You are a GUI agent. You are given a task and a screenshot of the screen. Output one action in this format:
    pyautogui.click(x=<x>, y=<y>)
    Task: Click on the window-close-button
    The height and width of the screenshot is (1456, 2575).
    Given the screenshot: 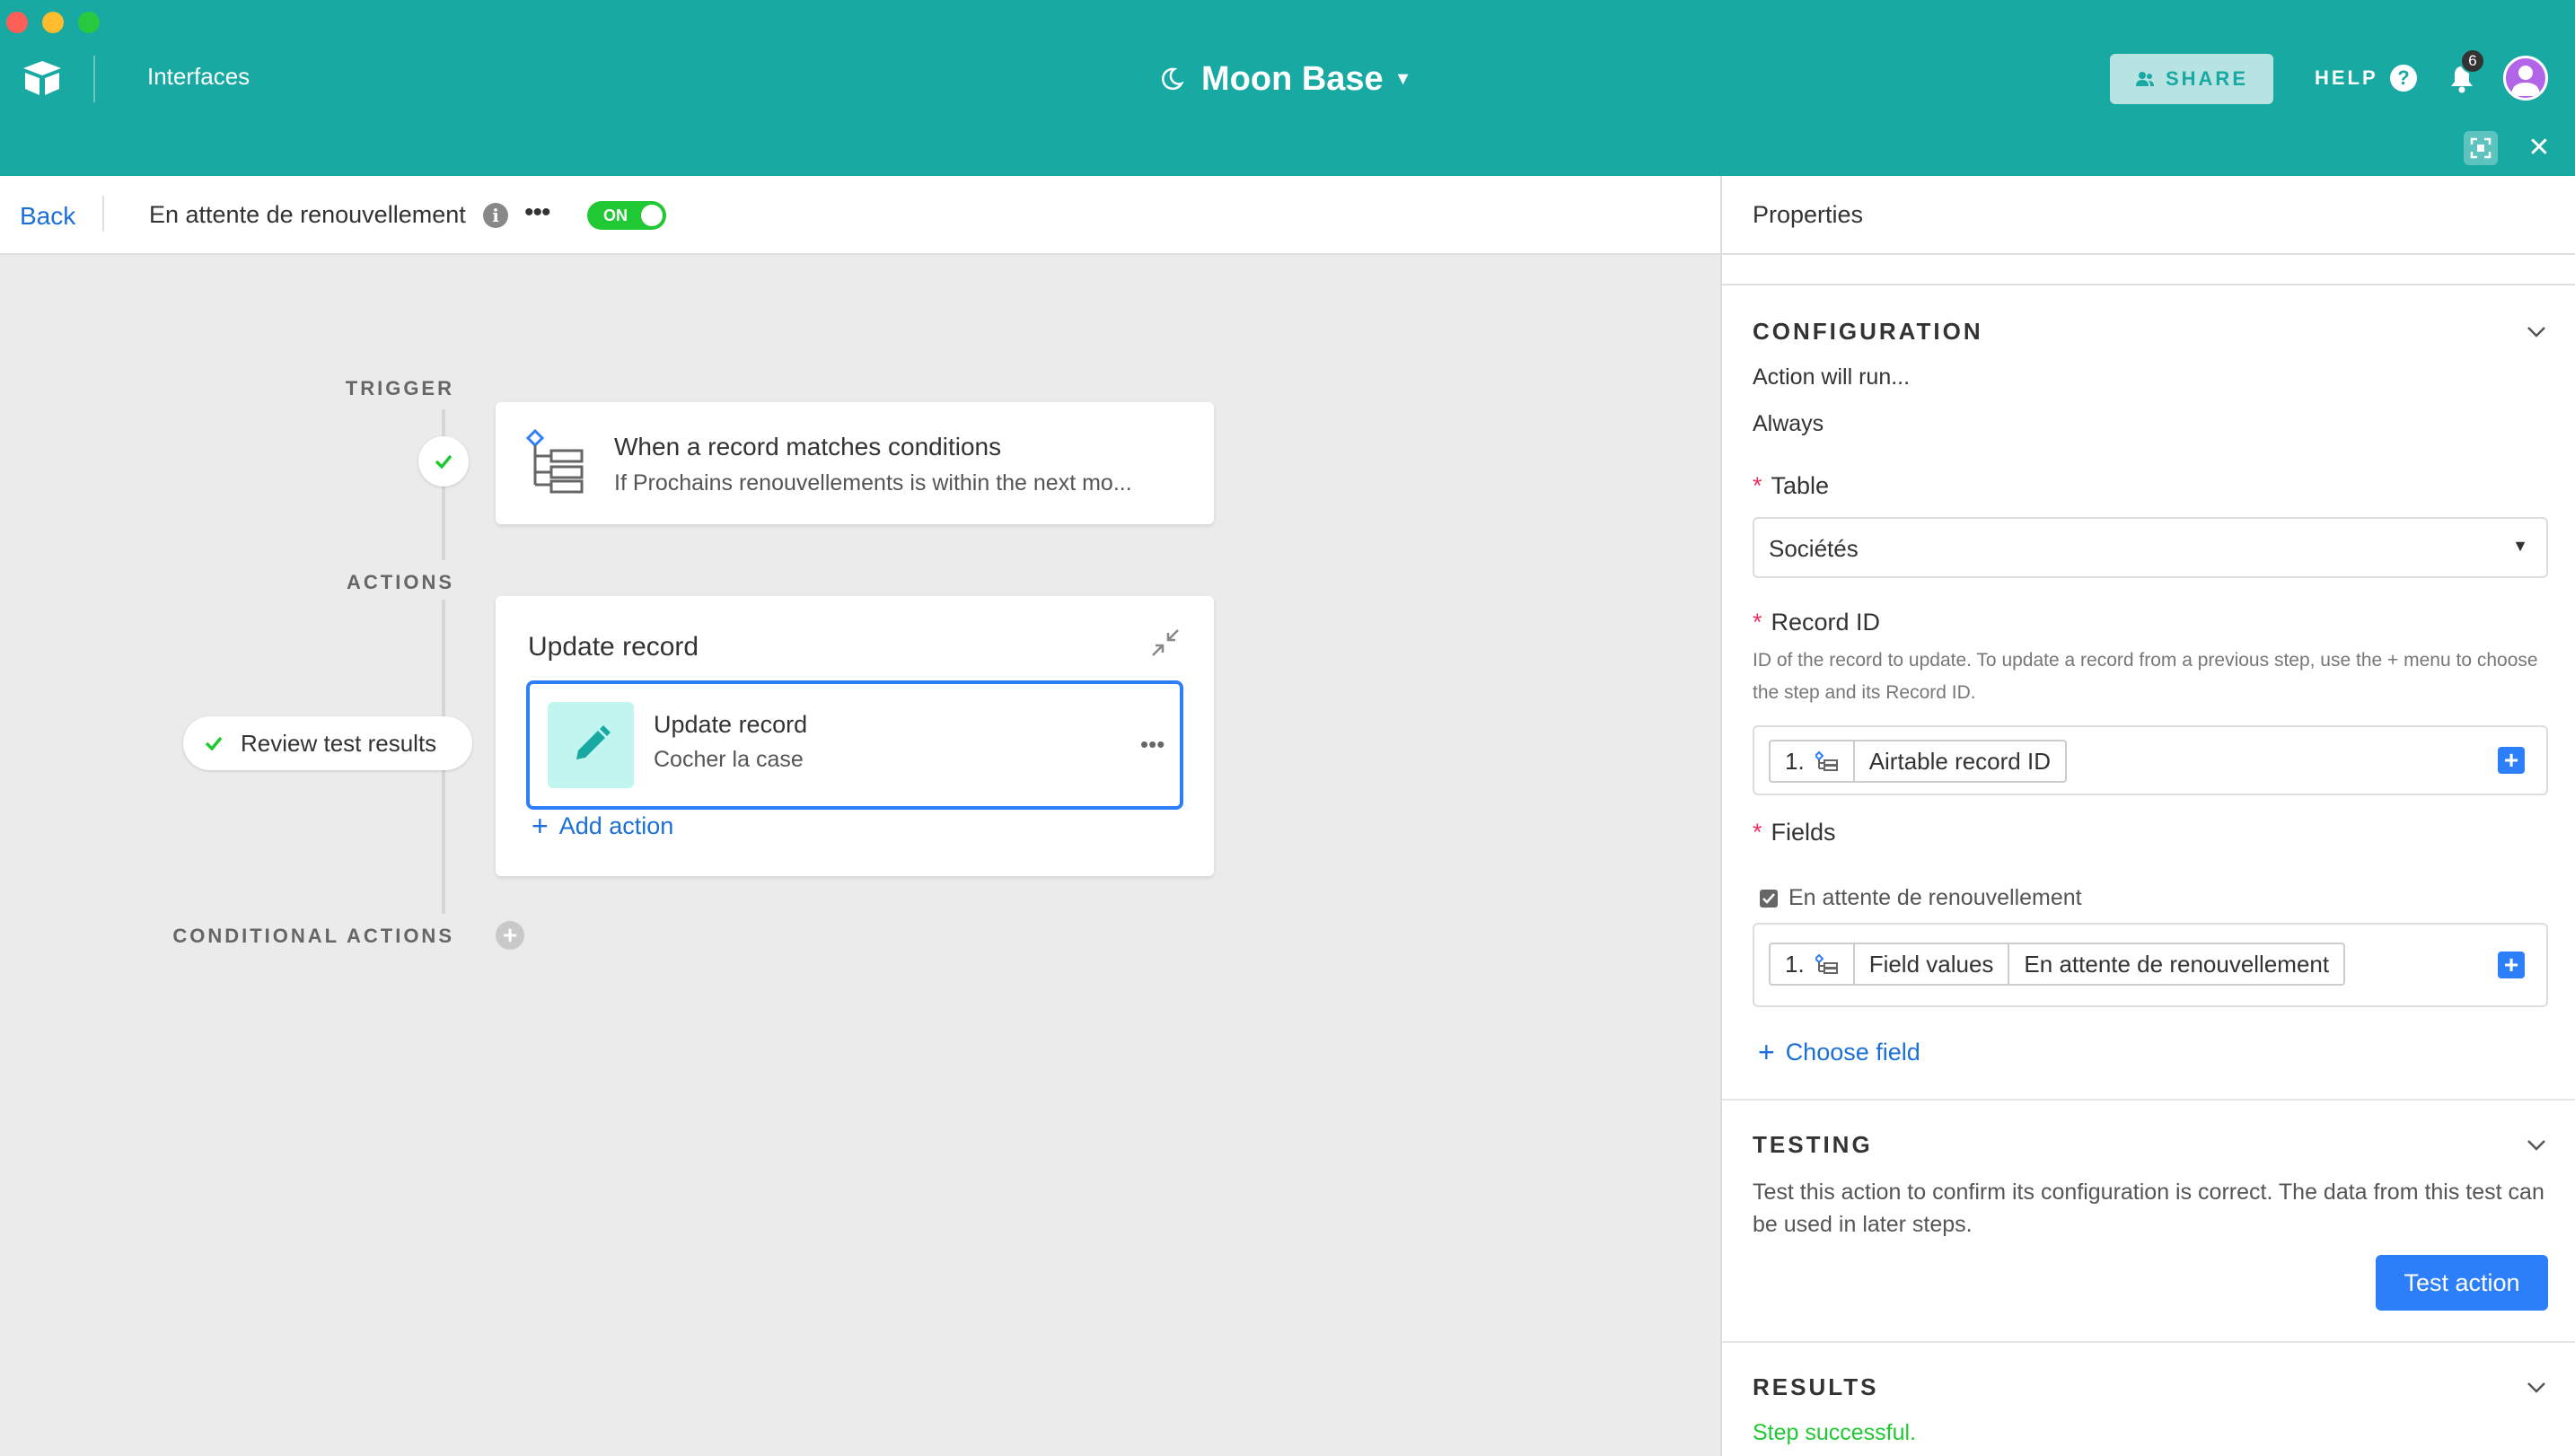 What is the action you would take?
    pyautogui.click(x=17, y=23)
    